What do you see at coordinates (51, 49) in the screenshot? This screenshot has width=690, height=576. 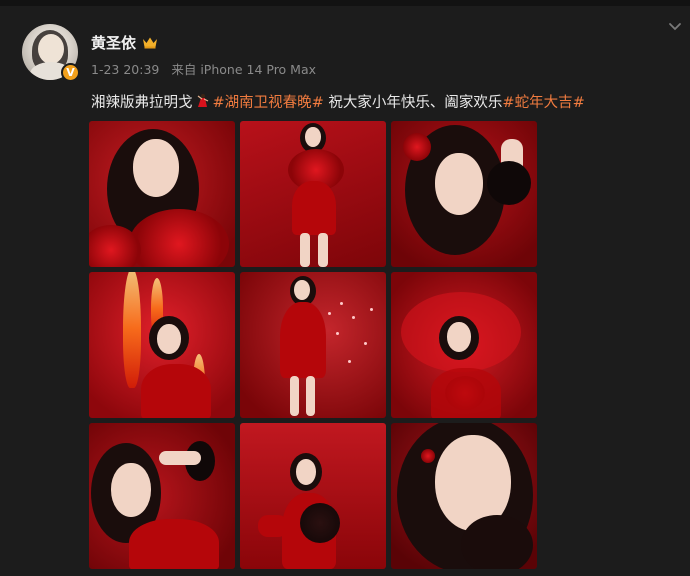 I see `avatar-face` at bounding box center [51, 49].